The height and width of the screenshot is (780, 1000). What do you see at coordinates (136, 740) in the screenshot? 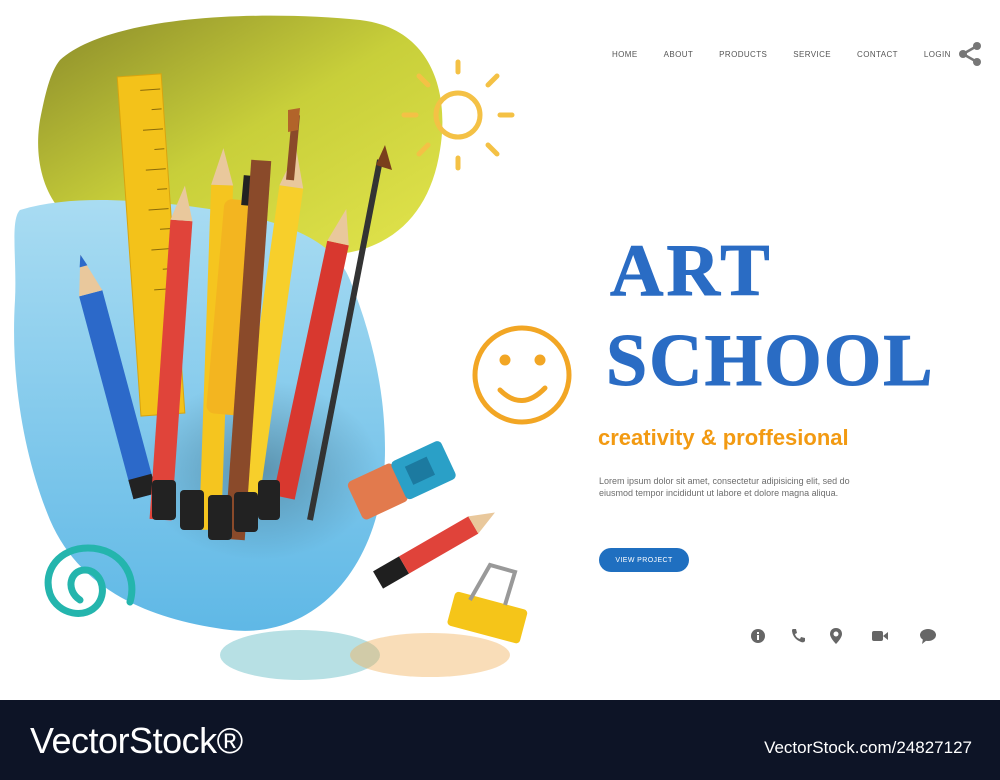
I see `watermark-logo: VectorStock®` at bounding box center [136, 740].